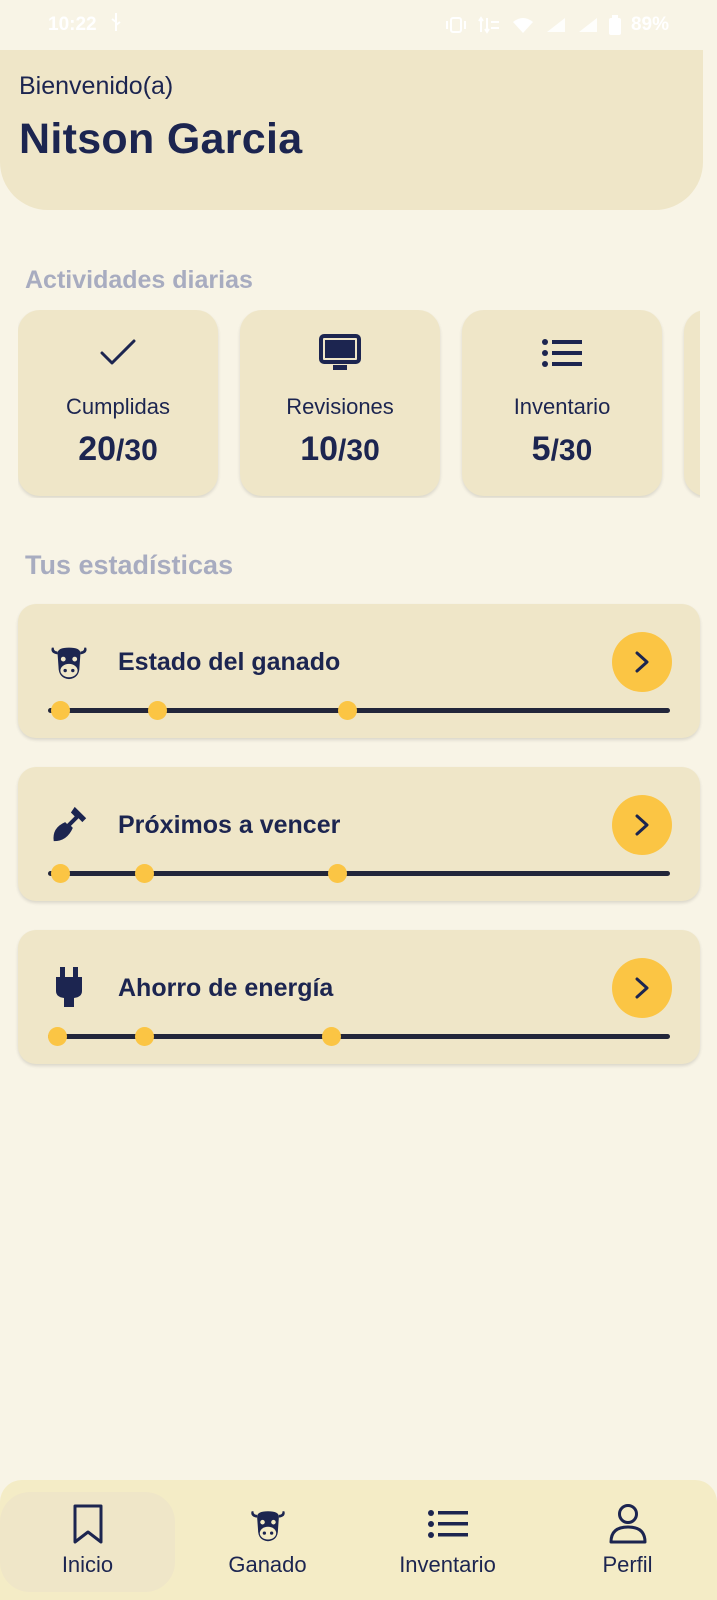  I want to click on nav-label: Inicio, so click(87, 1564).